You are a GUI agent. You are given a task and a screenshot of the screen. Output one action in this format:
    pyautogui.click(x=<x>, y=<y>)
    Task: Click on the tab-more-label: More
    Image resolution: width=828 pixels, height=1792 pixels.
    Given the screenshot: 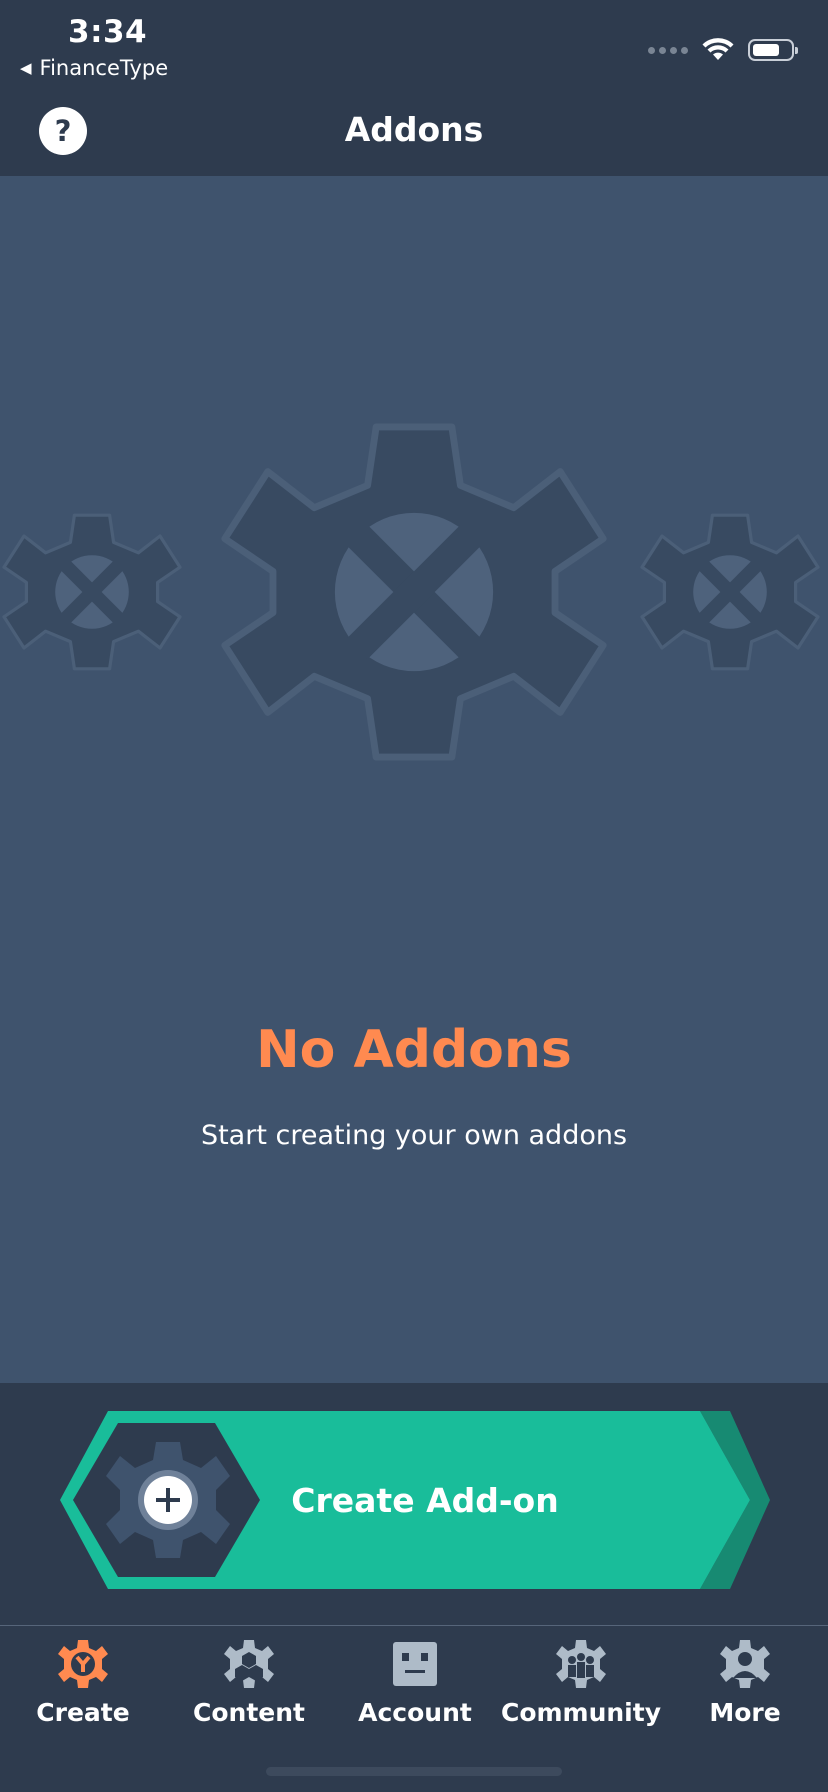 What is the action you would take?
    pyautogui.click(x=745, y=1712)
    